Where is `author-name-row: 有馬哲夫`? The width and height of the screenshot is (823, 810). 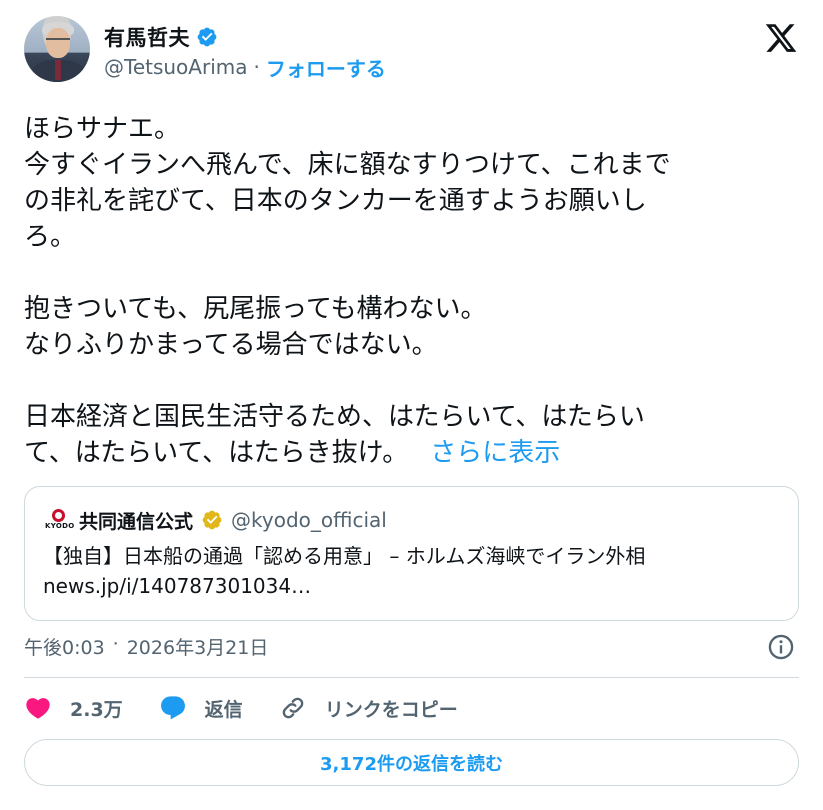 author-name-row: 有馬哲夫 is located at coordinates (161, 37).